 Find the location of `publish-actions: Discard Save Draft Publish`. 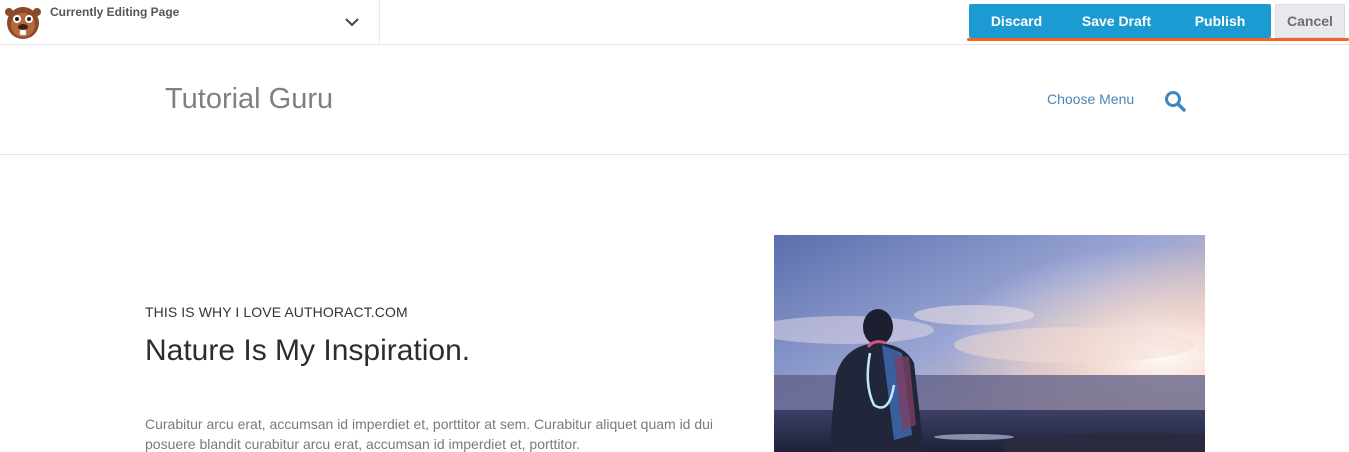

publish-actions: Discard Save Draft Publish is located at coordinates (1120, 21).